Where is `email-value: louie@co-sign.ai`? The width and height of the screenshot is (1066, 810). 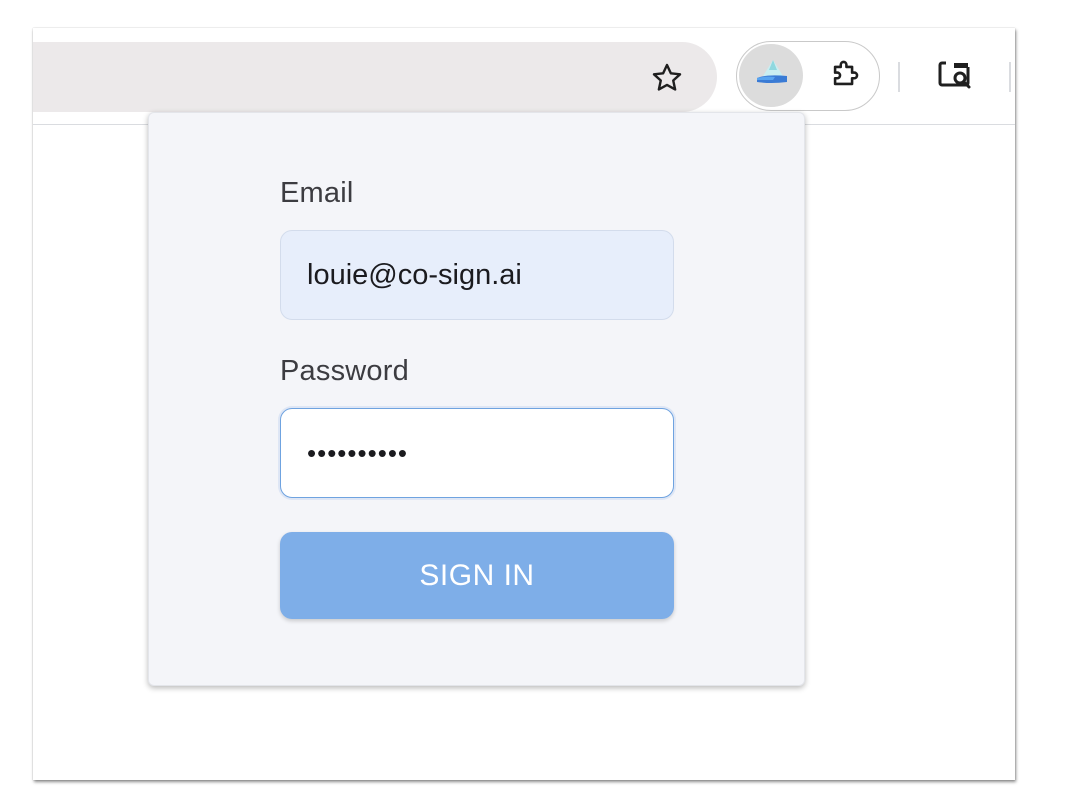 email-value: louie@co-sign.ai is located at coordinates (414, 274).